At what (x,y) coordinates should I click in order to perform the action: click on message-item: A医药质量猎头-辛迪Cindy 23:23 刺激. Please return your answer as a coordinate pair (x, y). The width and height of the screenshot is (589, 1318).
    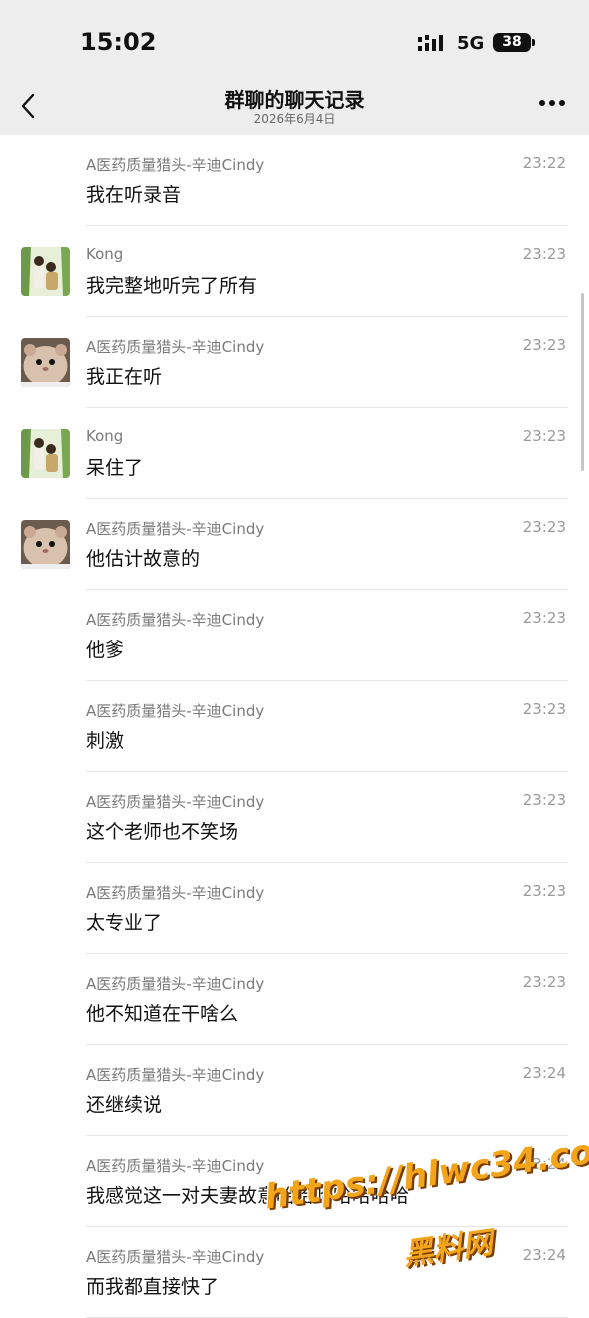
    Looking at the image, I should click on (294, 726).